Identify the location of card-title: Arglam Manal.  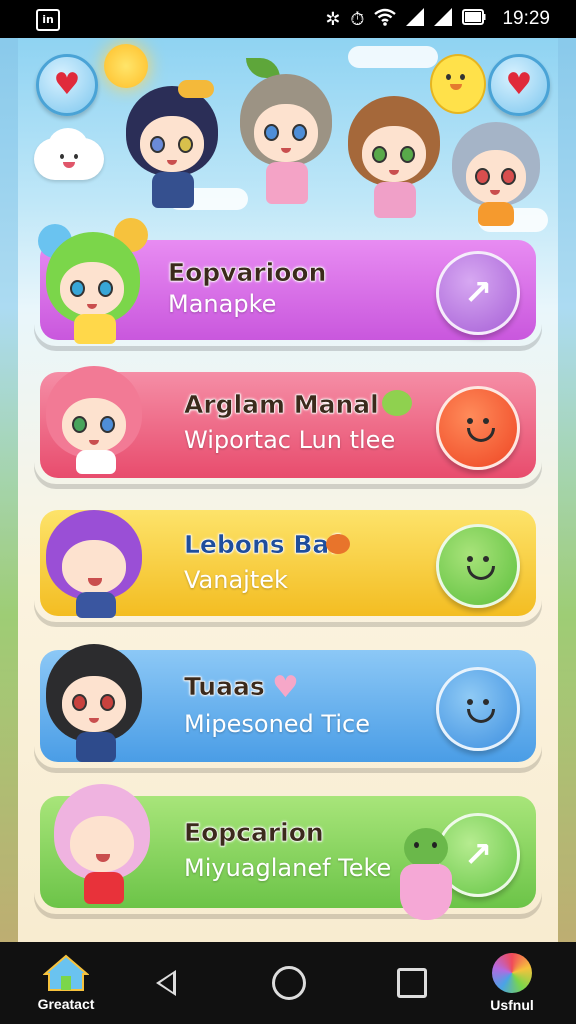
(281, 405).